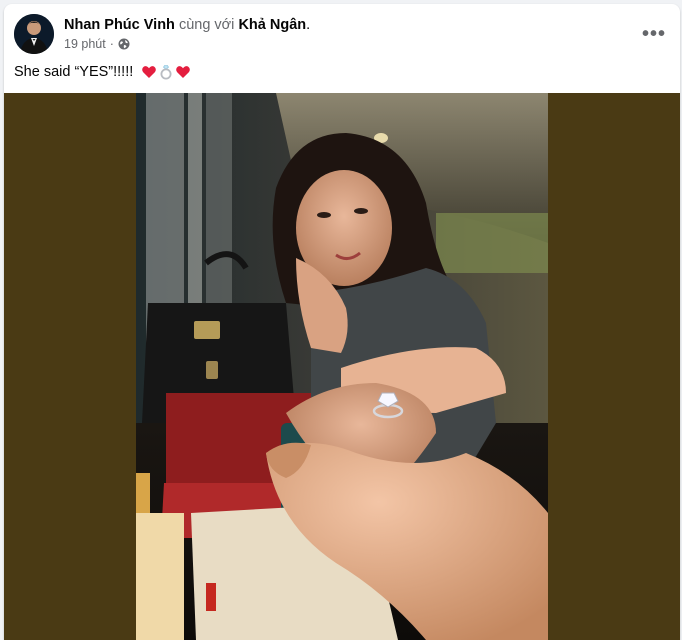  I want to click on caption-emojis, so click(166, 72).